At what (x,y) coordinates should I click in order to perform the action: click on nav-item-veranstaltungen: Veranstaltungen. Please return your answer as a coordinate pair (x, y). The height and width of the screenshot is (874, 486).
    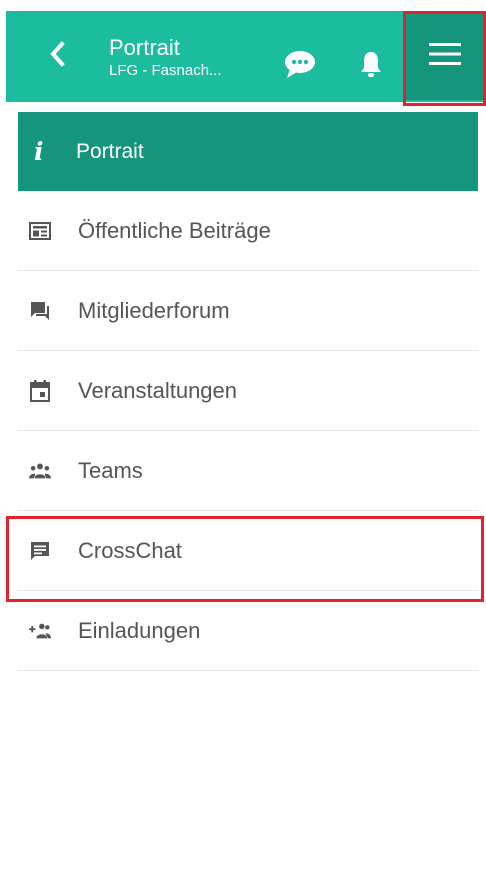
    Looking at the image, I should click on (248, 391).